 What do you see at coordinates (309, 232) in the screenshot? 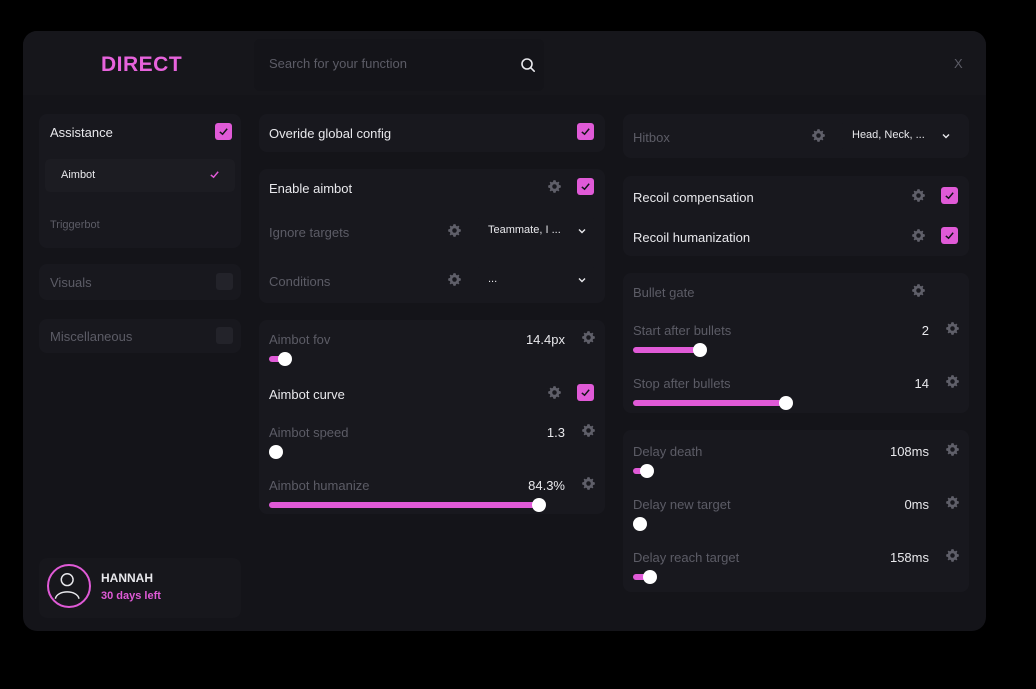
I see `ignore-targets-label: Ignore targets` at bounding box center [309, 232].